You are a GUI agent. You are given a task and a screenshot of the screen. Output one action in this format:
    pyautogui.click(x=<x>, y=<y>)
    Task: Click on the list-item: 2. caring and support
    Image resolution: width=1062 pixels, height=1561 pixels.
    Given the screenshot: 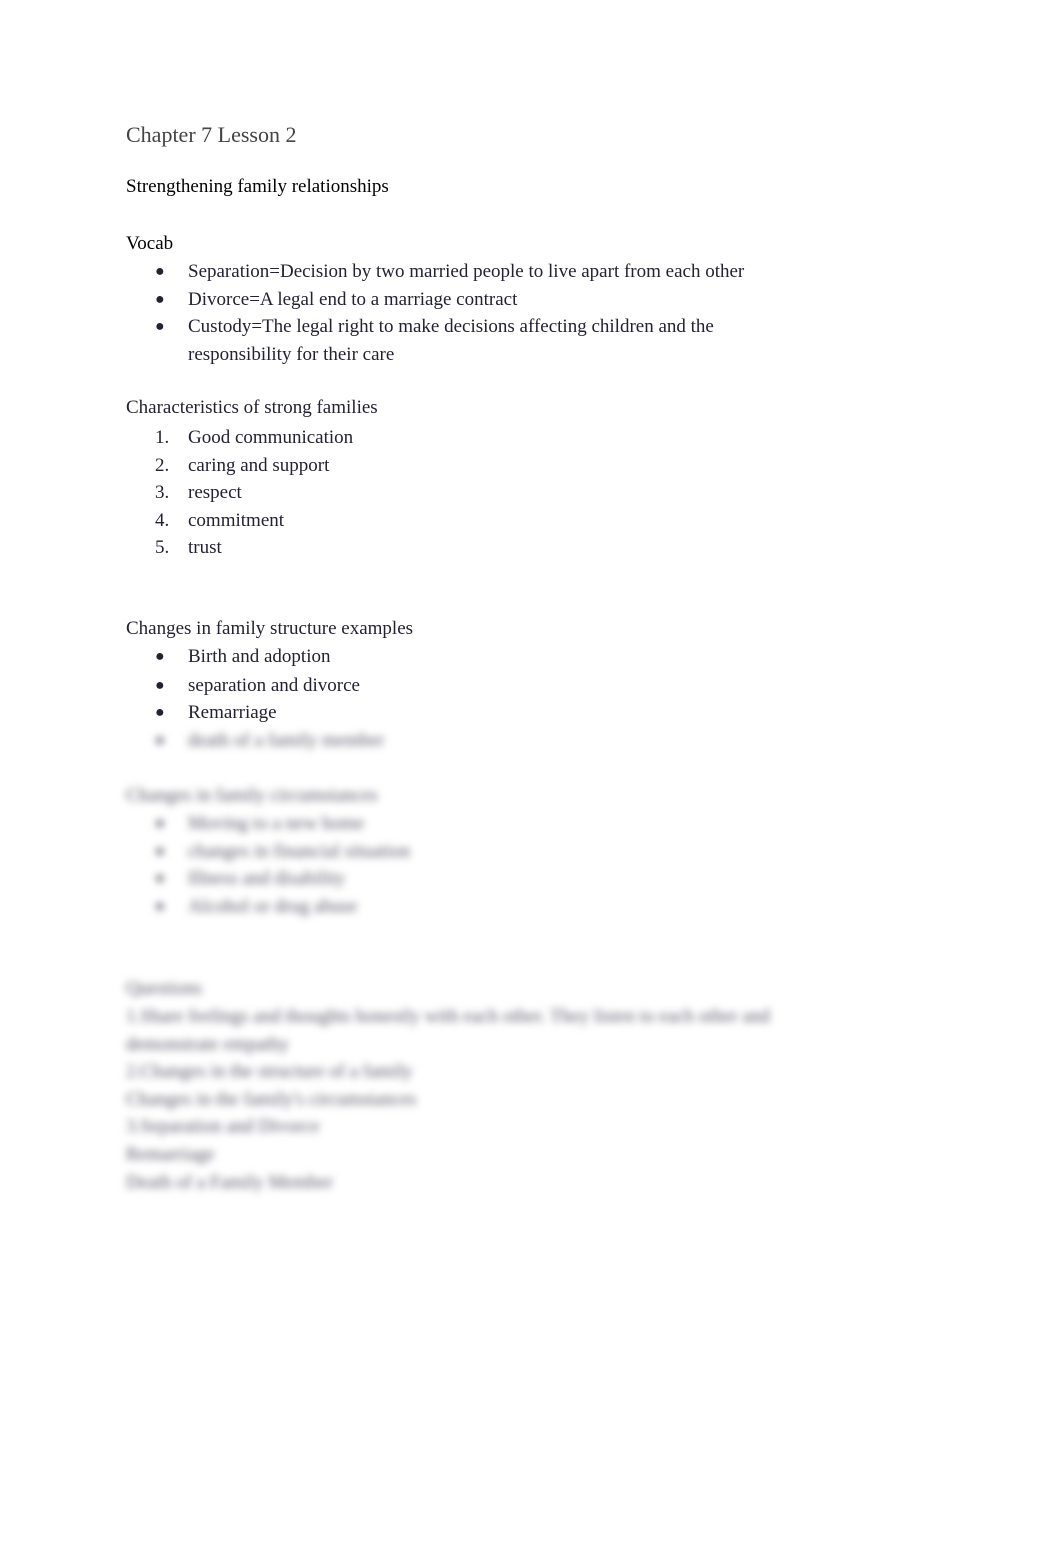 What is the action you would take?
    pyautogui.click(x=242, y=465)
    